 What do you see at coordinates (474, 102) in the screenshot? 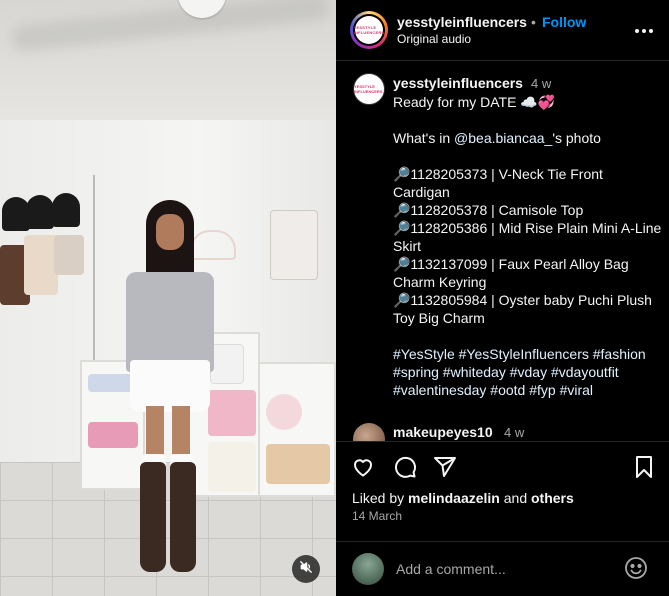
I see `caption-line: Ready for my DATE ☁️💞` at bounding box center [474, 102].